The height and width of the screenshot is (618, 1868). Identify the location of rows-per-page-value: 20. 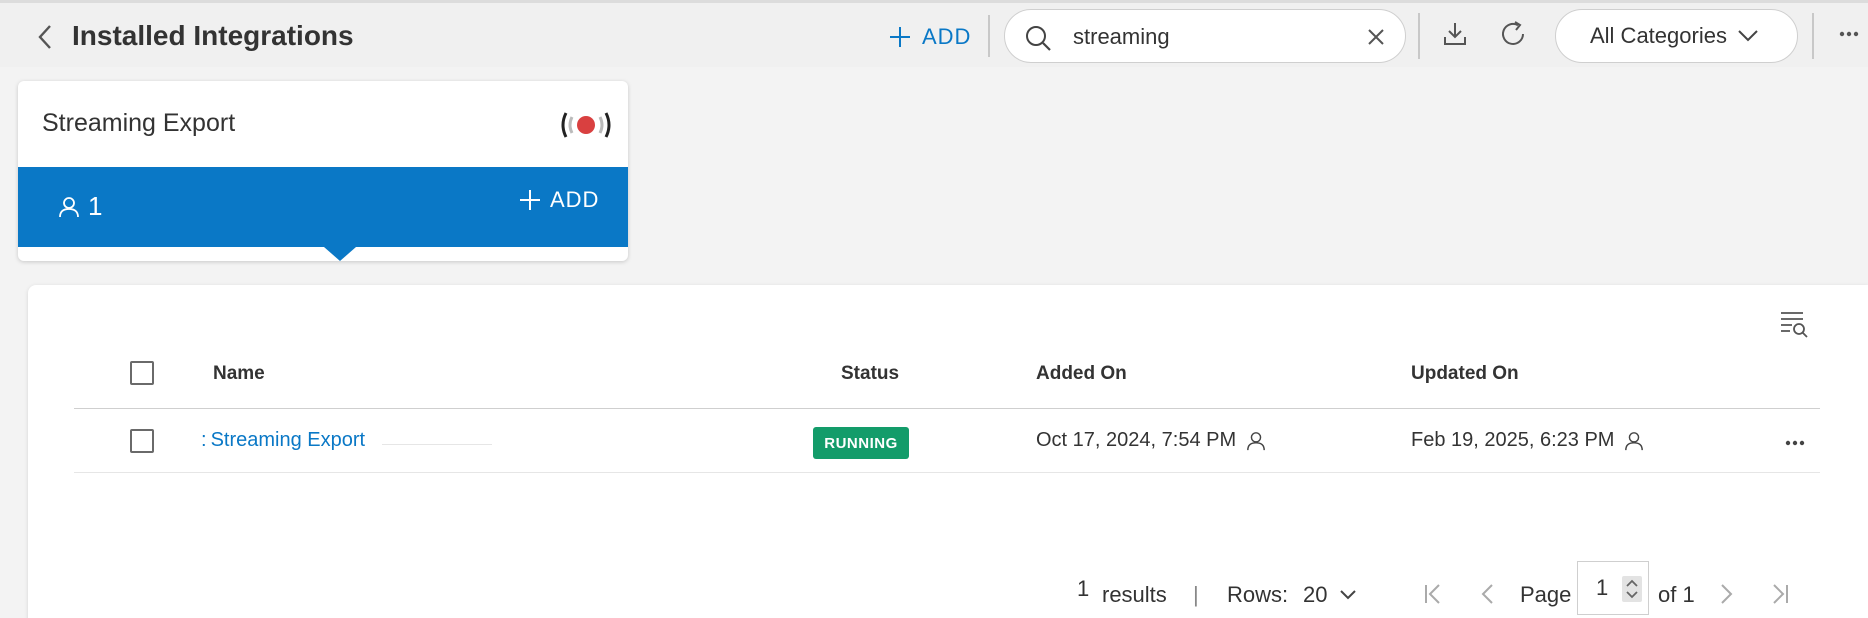
(1315, 594).